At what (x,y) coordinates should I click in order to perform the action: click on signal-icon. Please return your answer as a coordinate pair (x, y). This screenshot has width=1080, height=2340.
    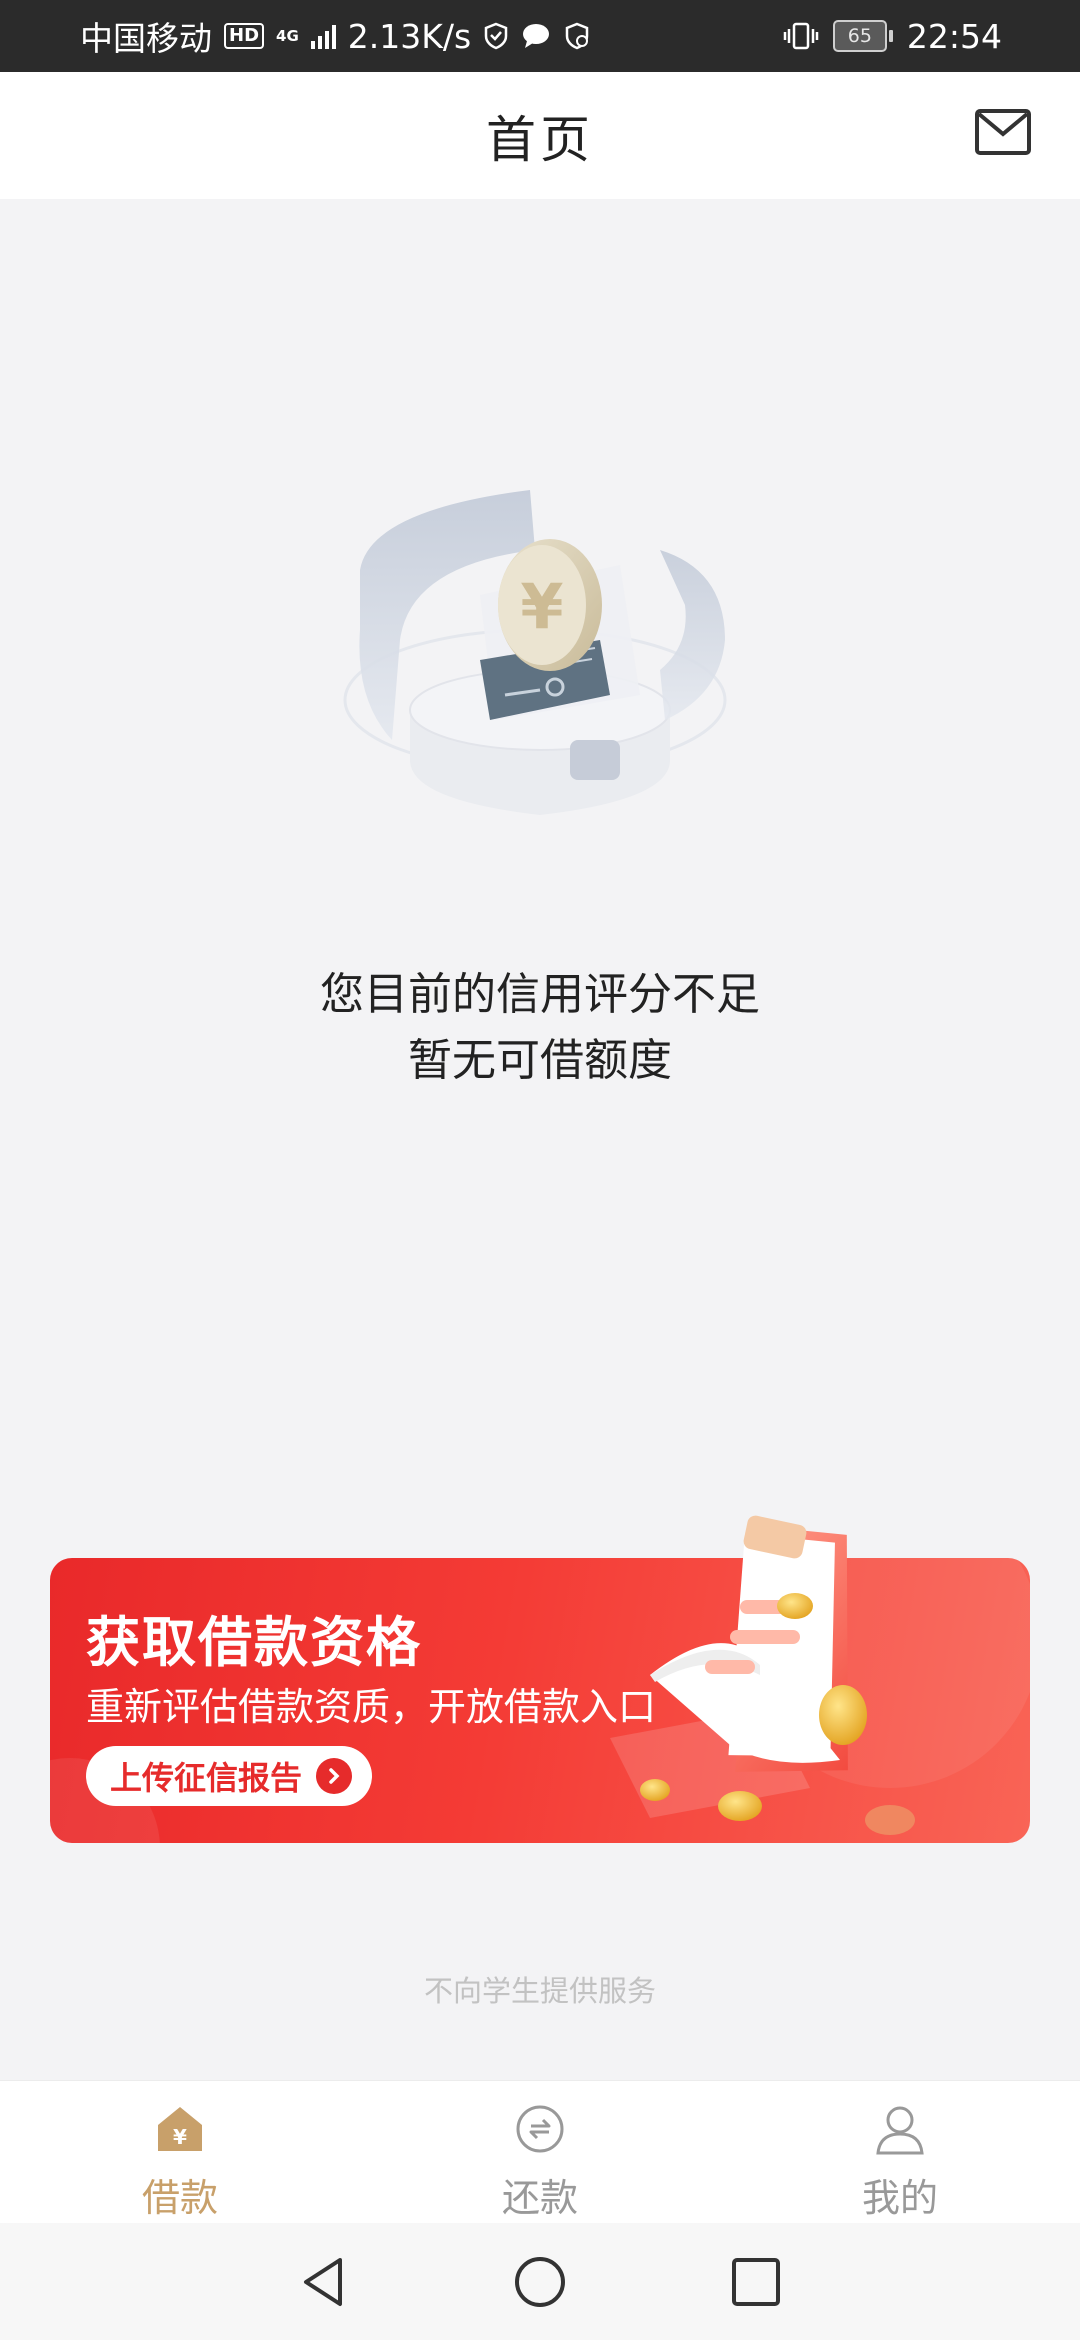
    Looking at the image, I should click on (323, 36).